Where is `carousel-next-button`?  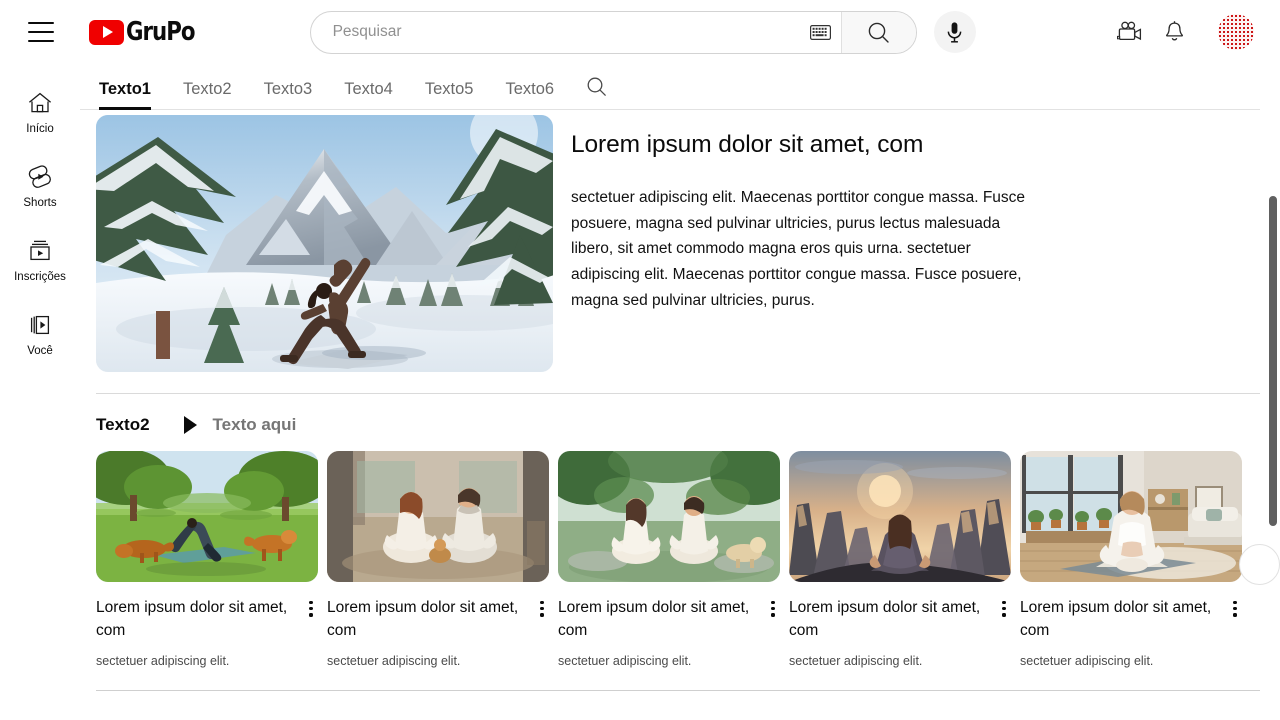
carousel-next-button is located at coordinates (1259, 564).